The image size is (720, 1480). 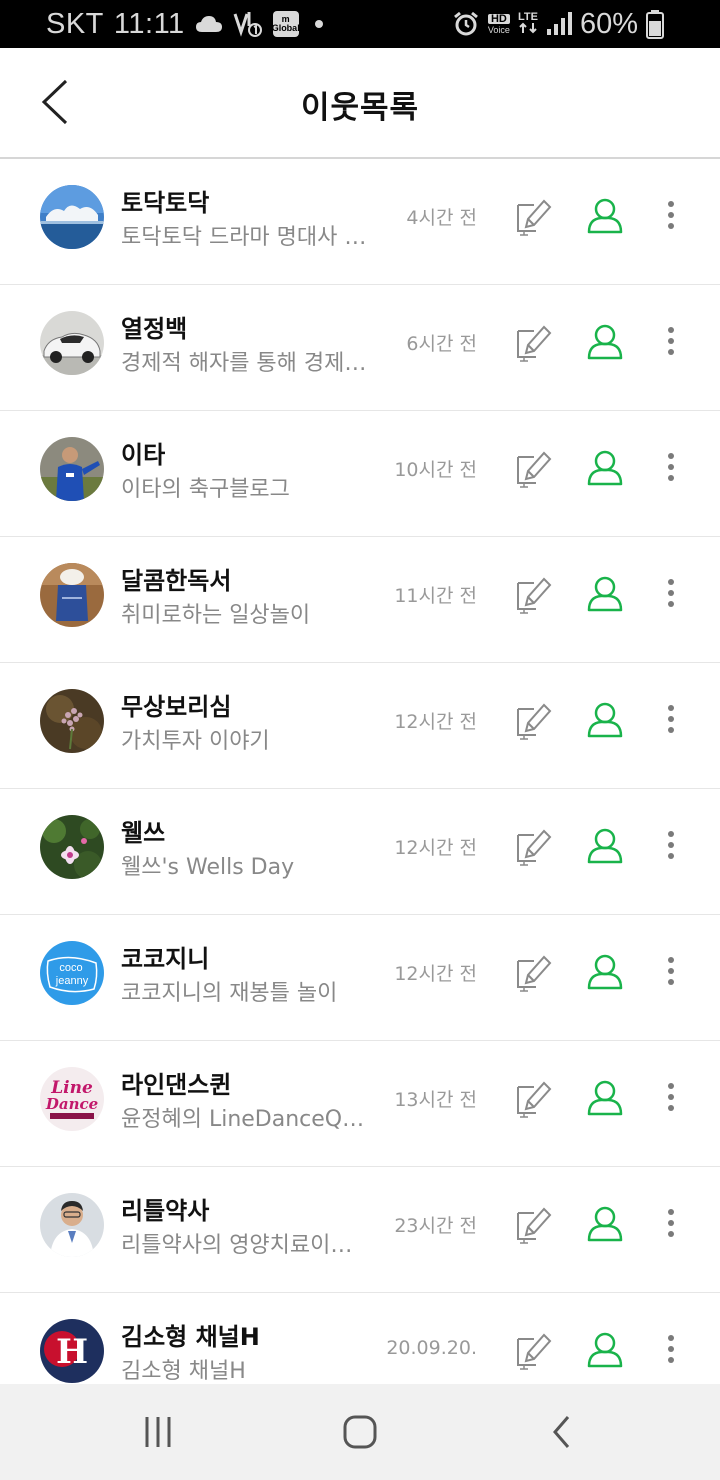 What do you see at coordinates (360, 474) in the screenshot?
I see `list-item: 이타 이타의 축구블로그 10시간 전` at bounding box center [360, 474].